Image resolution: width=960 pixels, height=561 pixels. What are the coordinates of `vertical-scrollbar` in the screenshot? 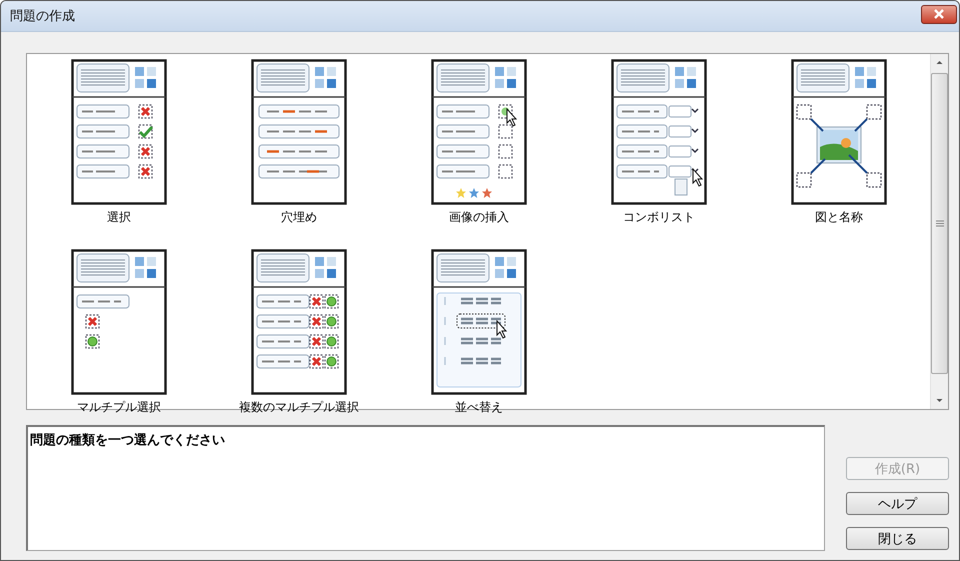 It's located at (939, 231).